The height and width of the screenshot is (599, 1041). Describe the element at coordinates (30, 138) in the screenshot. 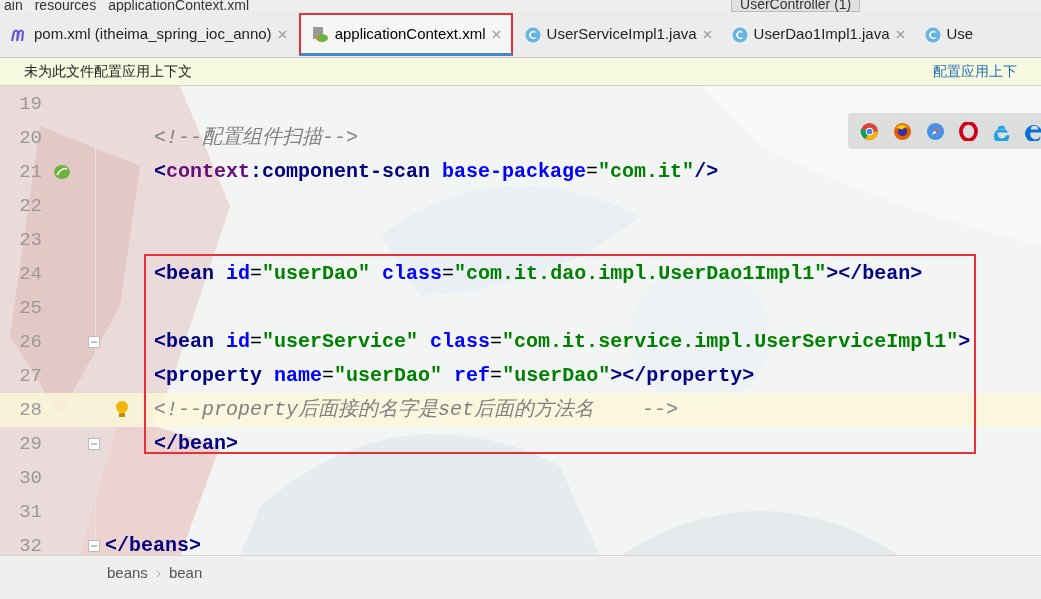

I see `line-number: 20` at that location.